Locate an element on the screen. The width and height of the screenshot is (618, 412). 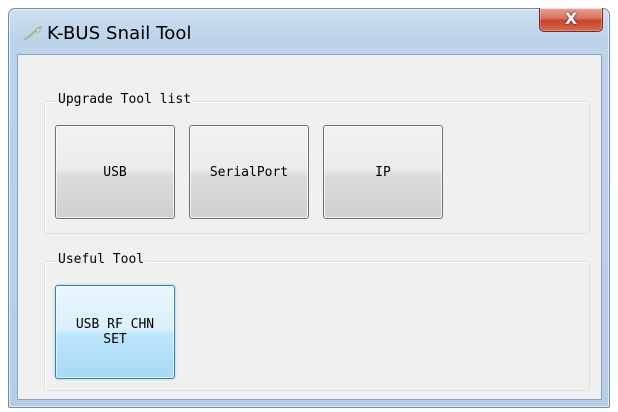
serialport-button: SerialPort is located at coordinates (249, 172).